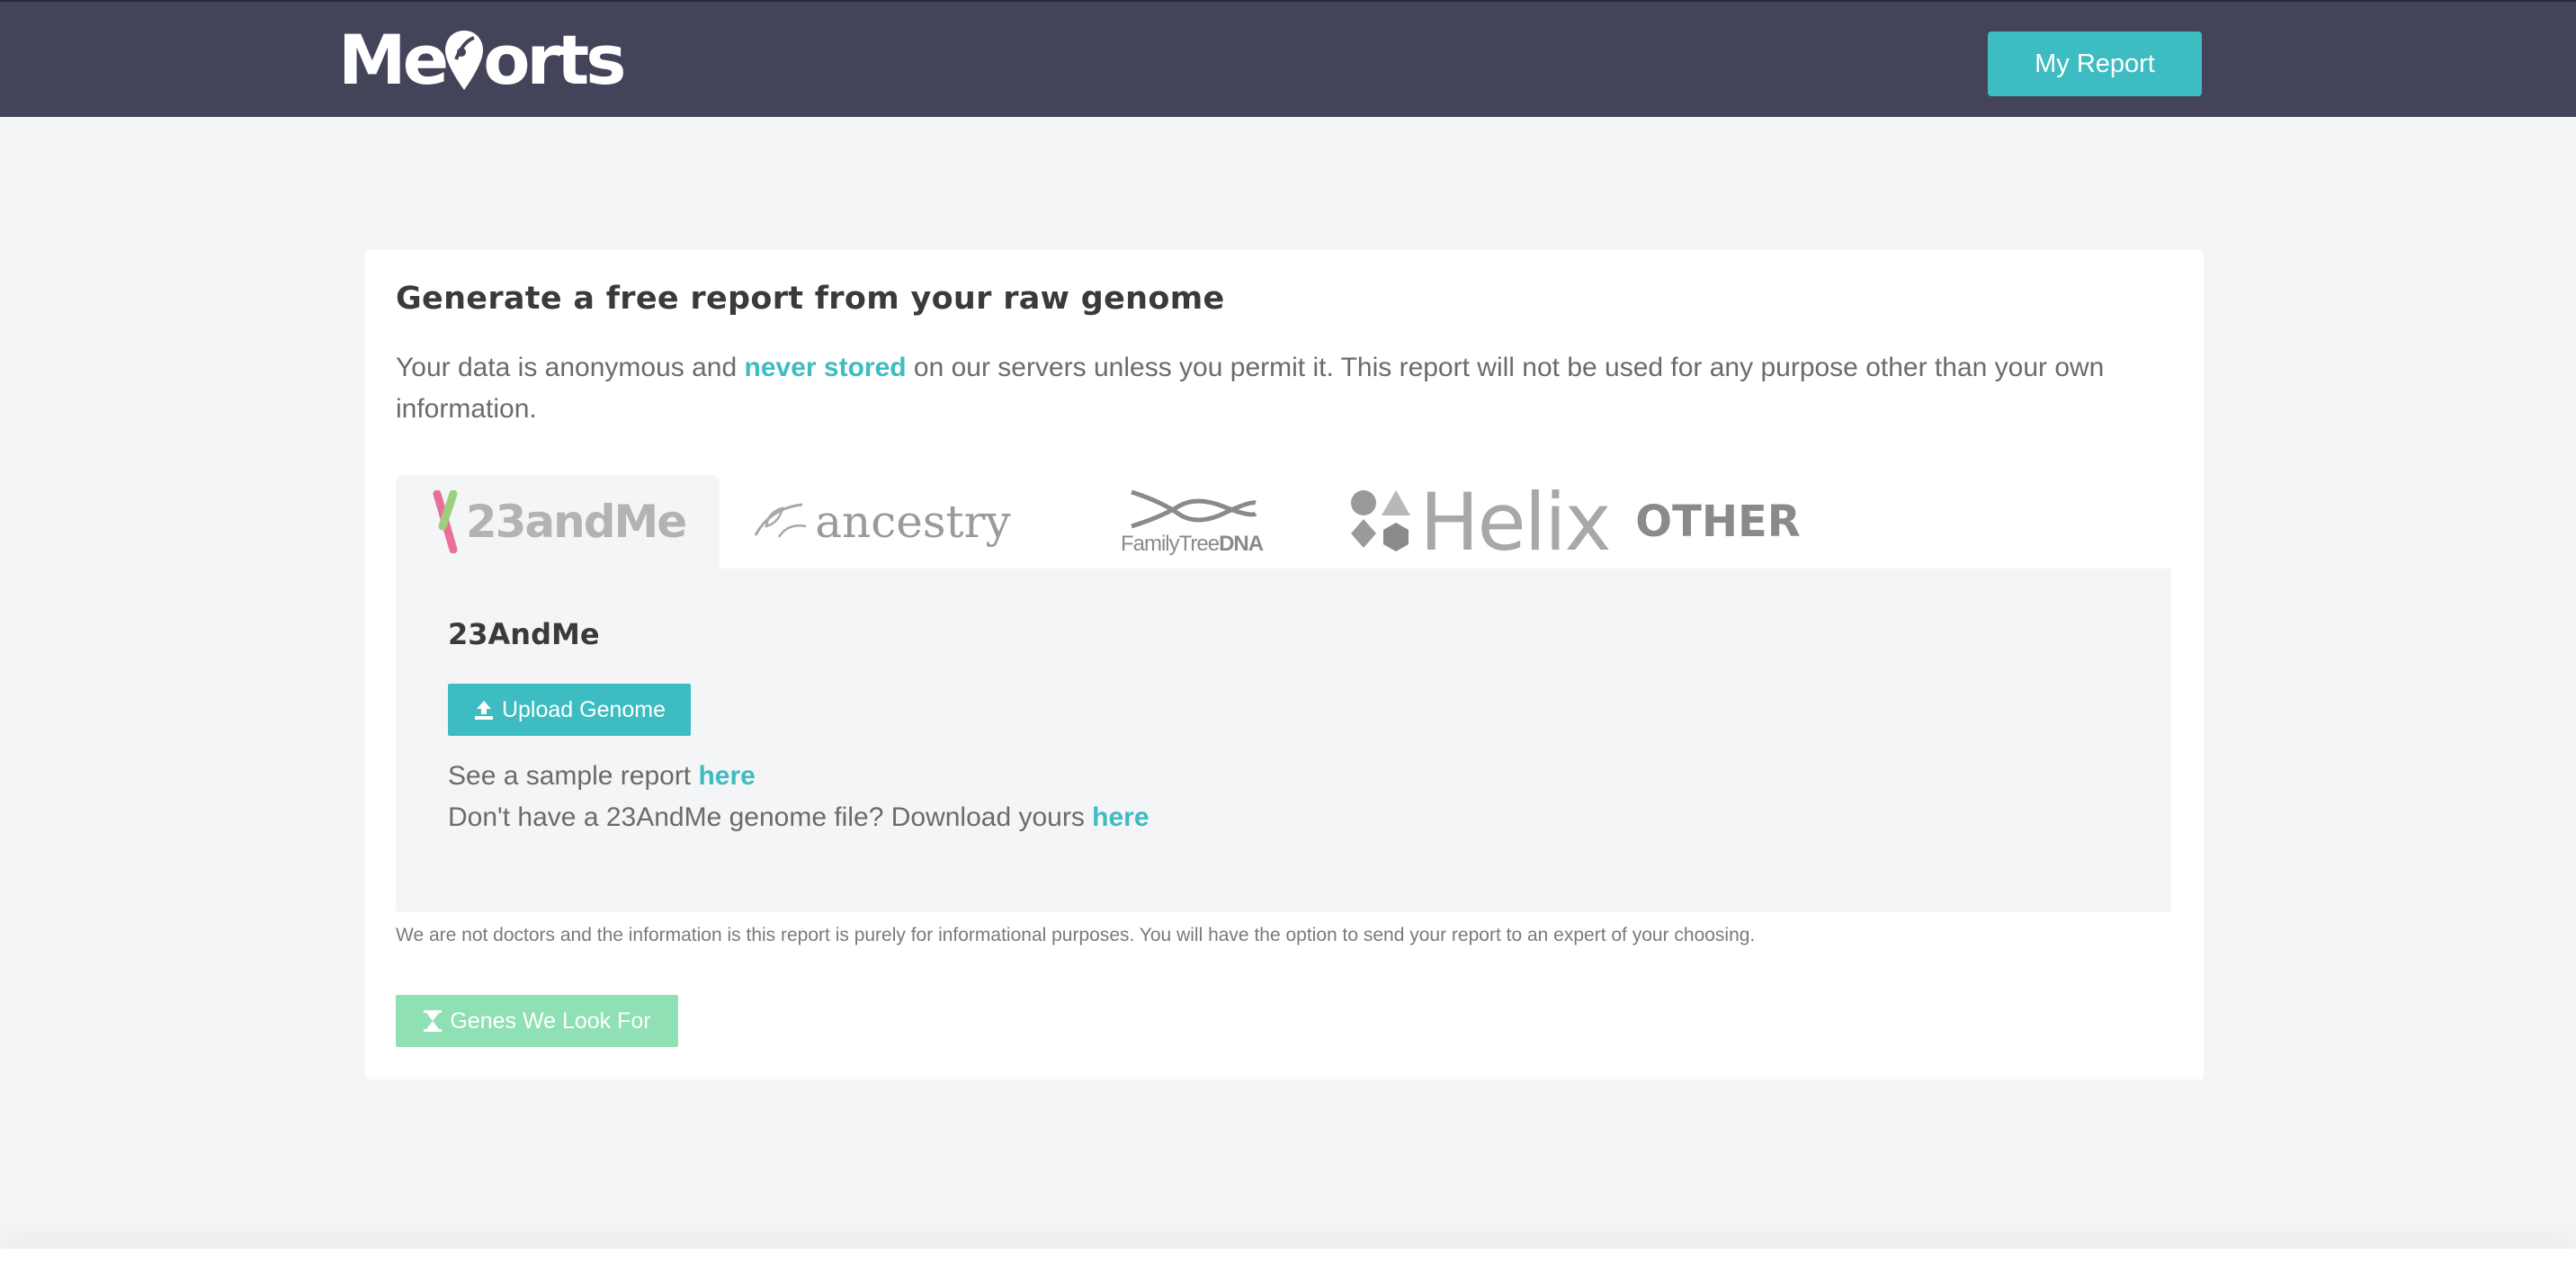 This screenshot has width=2576, height=1272. I want to click on tab-other-label: OTHER, so click(1718, 522).